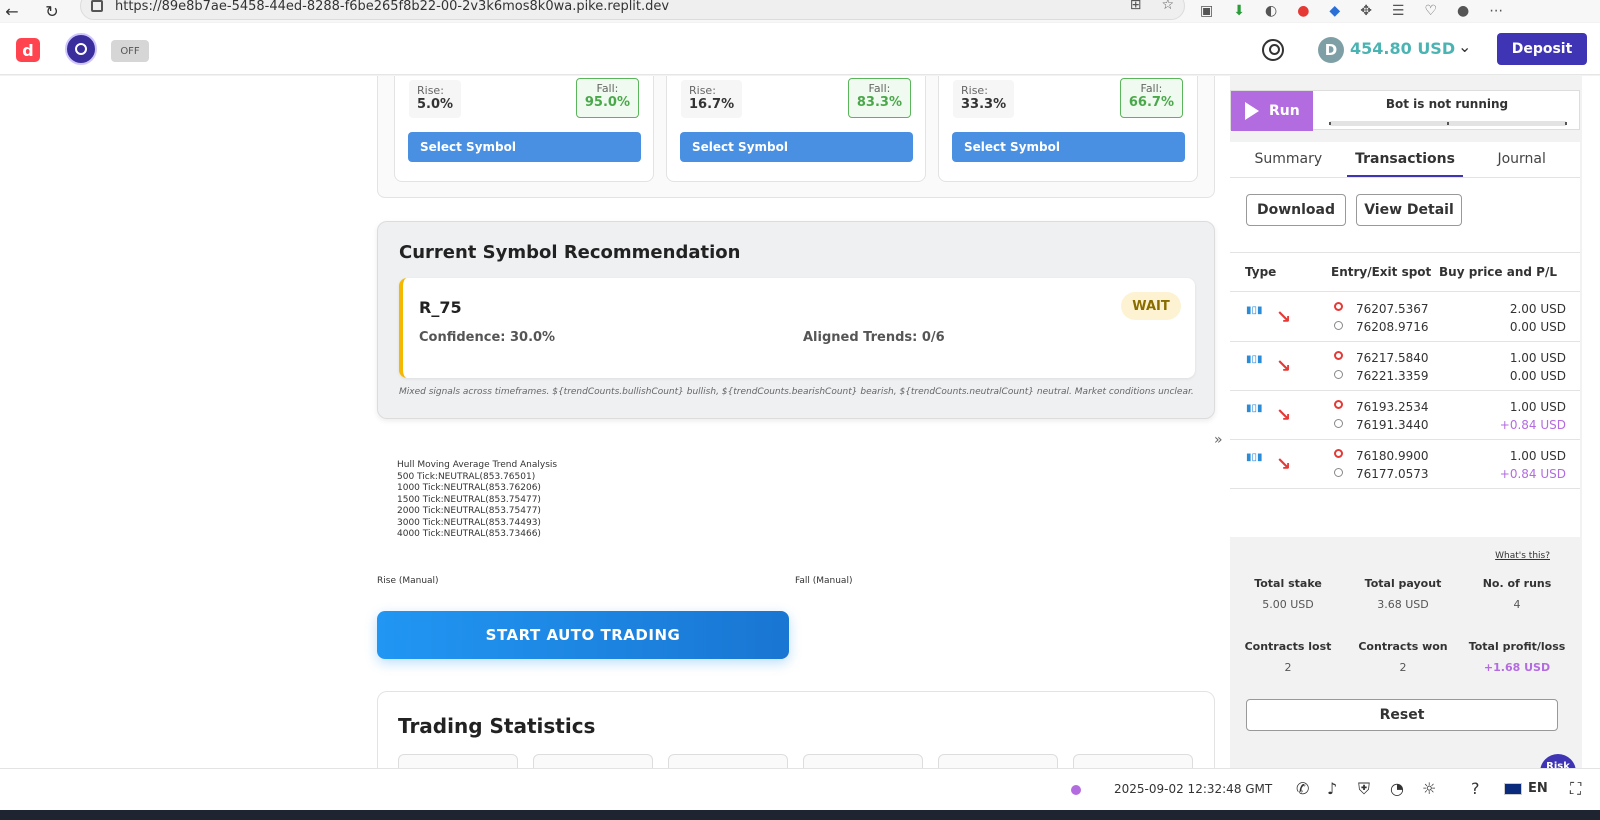  Describe the element at coordinates (1448, 123) in the screenshot. I see `bot-progress-bar` at that location.